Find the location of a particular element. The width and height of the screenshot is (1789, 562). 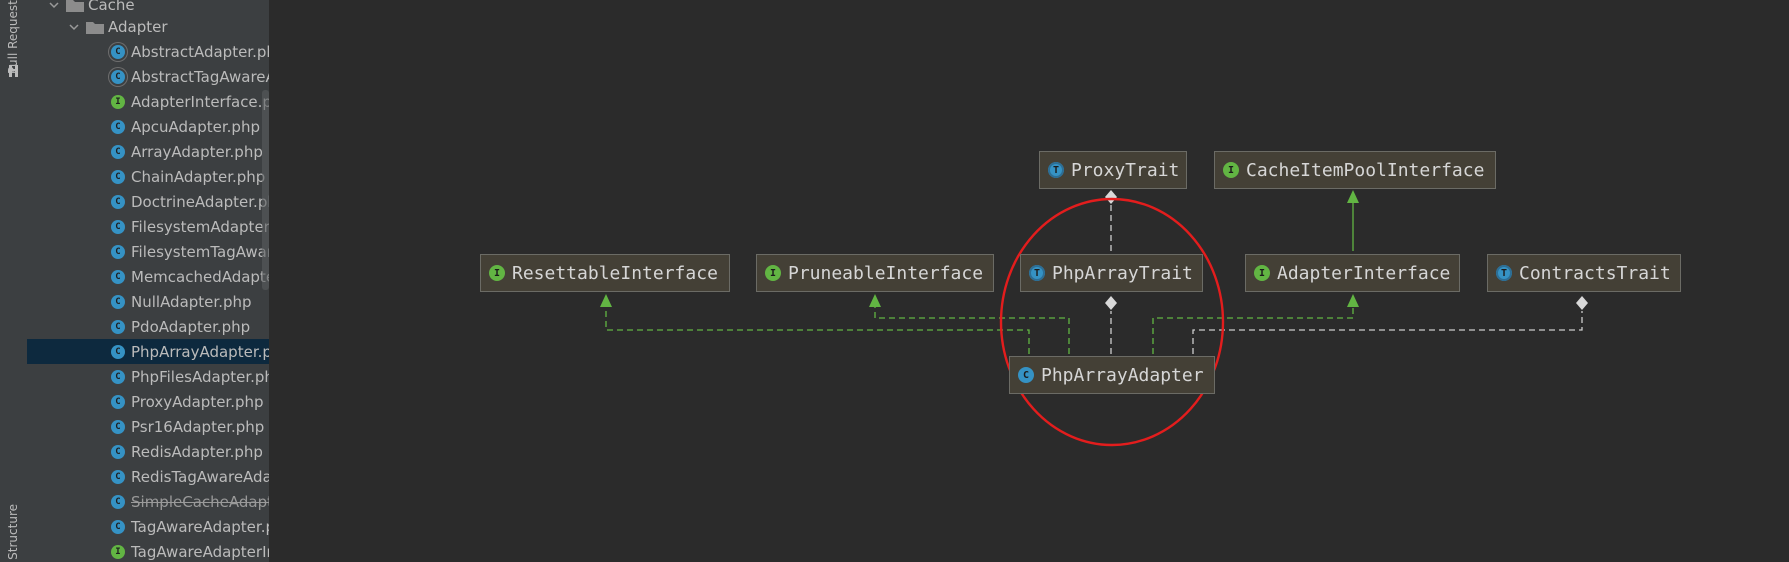

tree-item-label: NullAdapter.php is located at coordinates (191, 301).